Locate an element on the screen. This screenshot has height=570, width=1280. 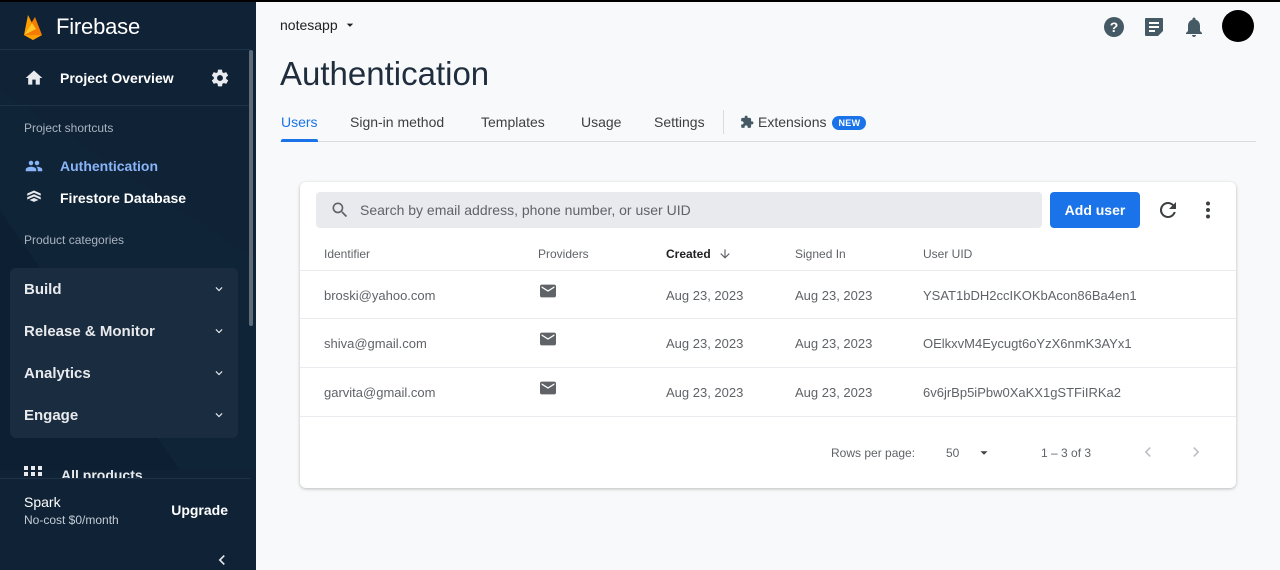
pagination-range: 1 – 3 of 3 is located at coordinates (1066, 453).